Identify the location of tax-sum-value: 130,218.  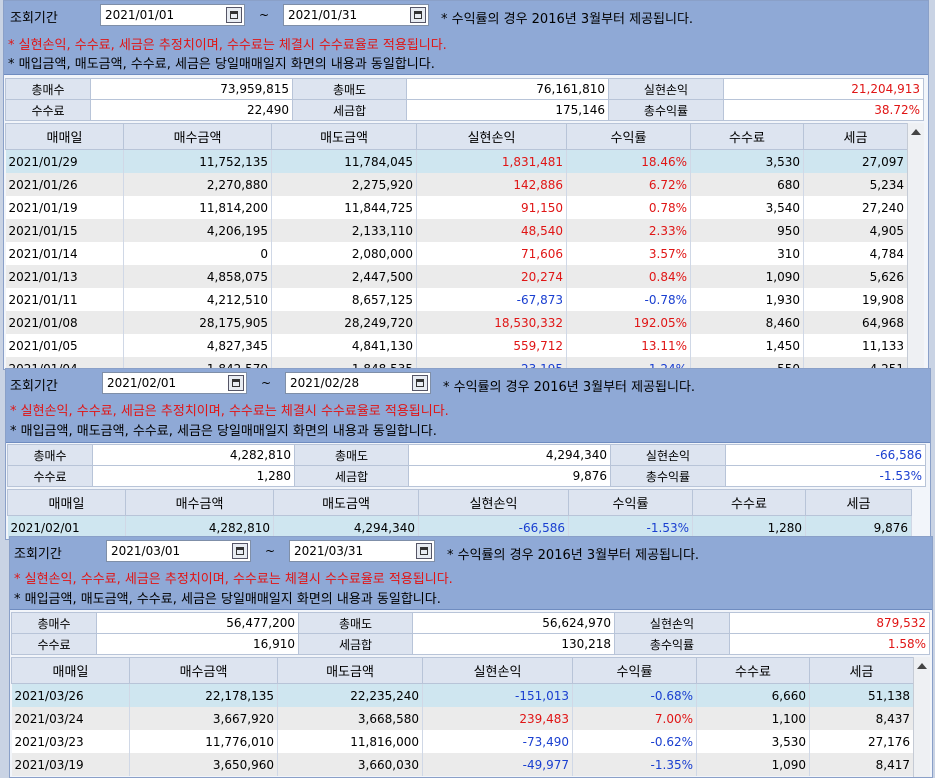
(513, 644).